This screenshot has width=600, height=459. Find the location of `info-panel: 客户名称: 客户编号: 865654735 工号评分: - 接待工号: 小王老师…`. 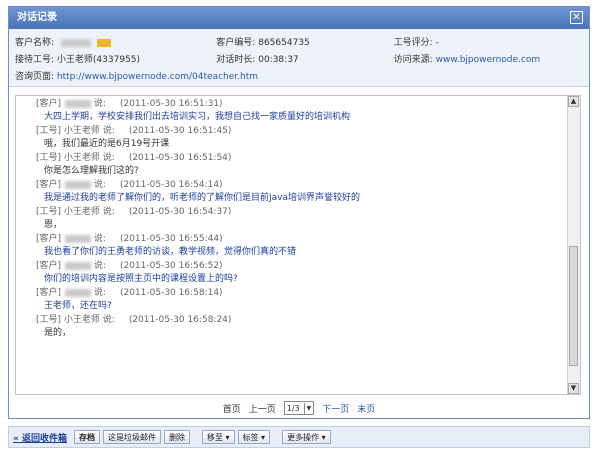

info-panel: 客户名称: 客户编号: 865654735 工号评分: - 接待工号: 小王老师… is located at coordinates (299, 58).